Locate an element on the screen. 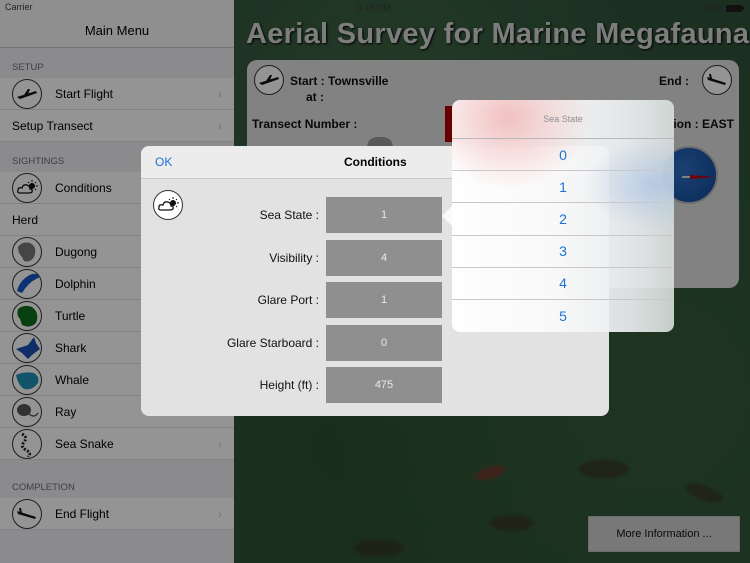  battery-status: 100% is located at coordinates (721, 8).